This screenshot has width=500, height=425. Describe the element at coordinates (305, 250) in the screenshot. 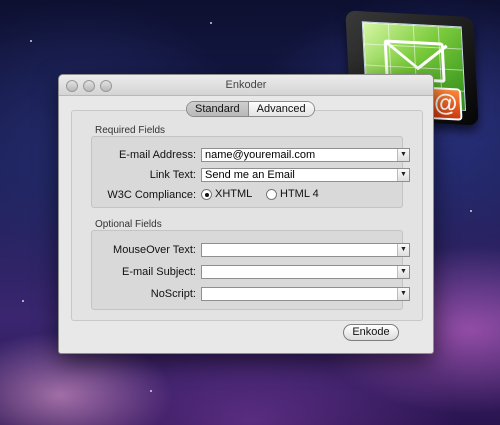

I see `mouseover-text-field: ▼` at that location.